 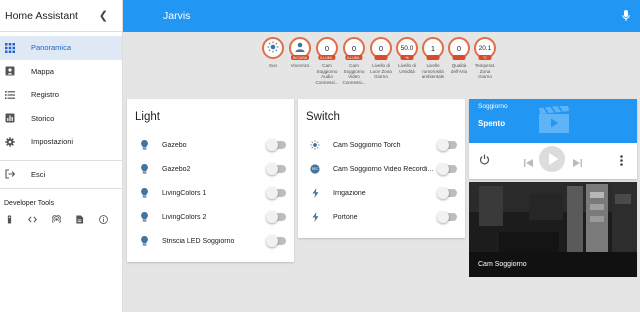 I want to click on row-label: Gazebo, so click(x=174, y=145).